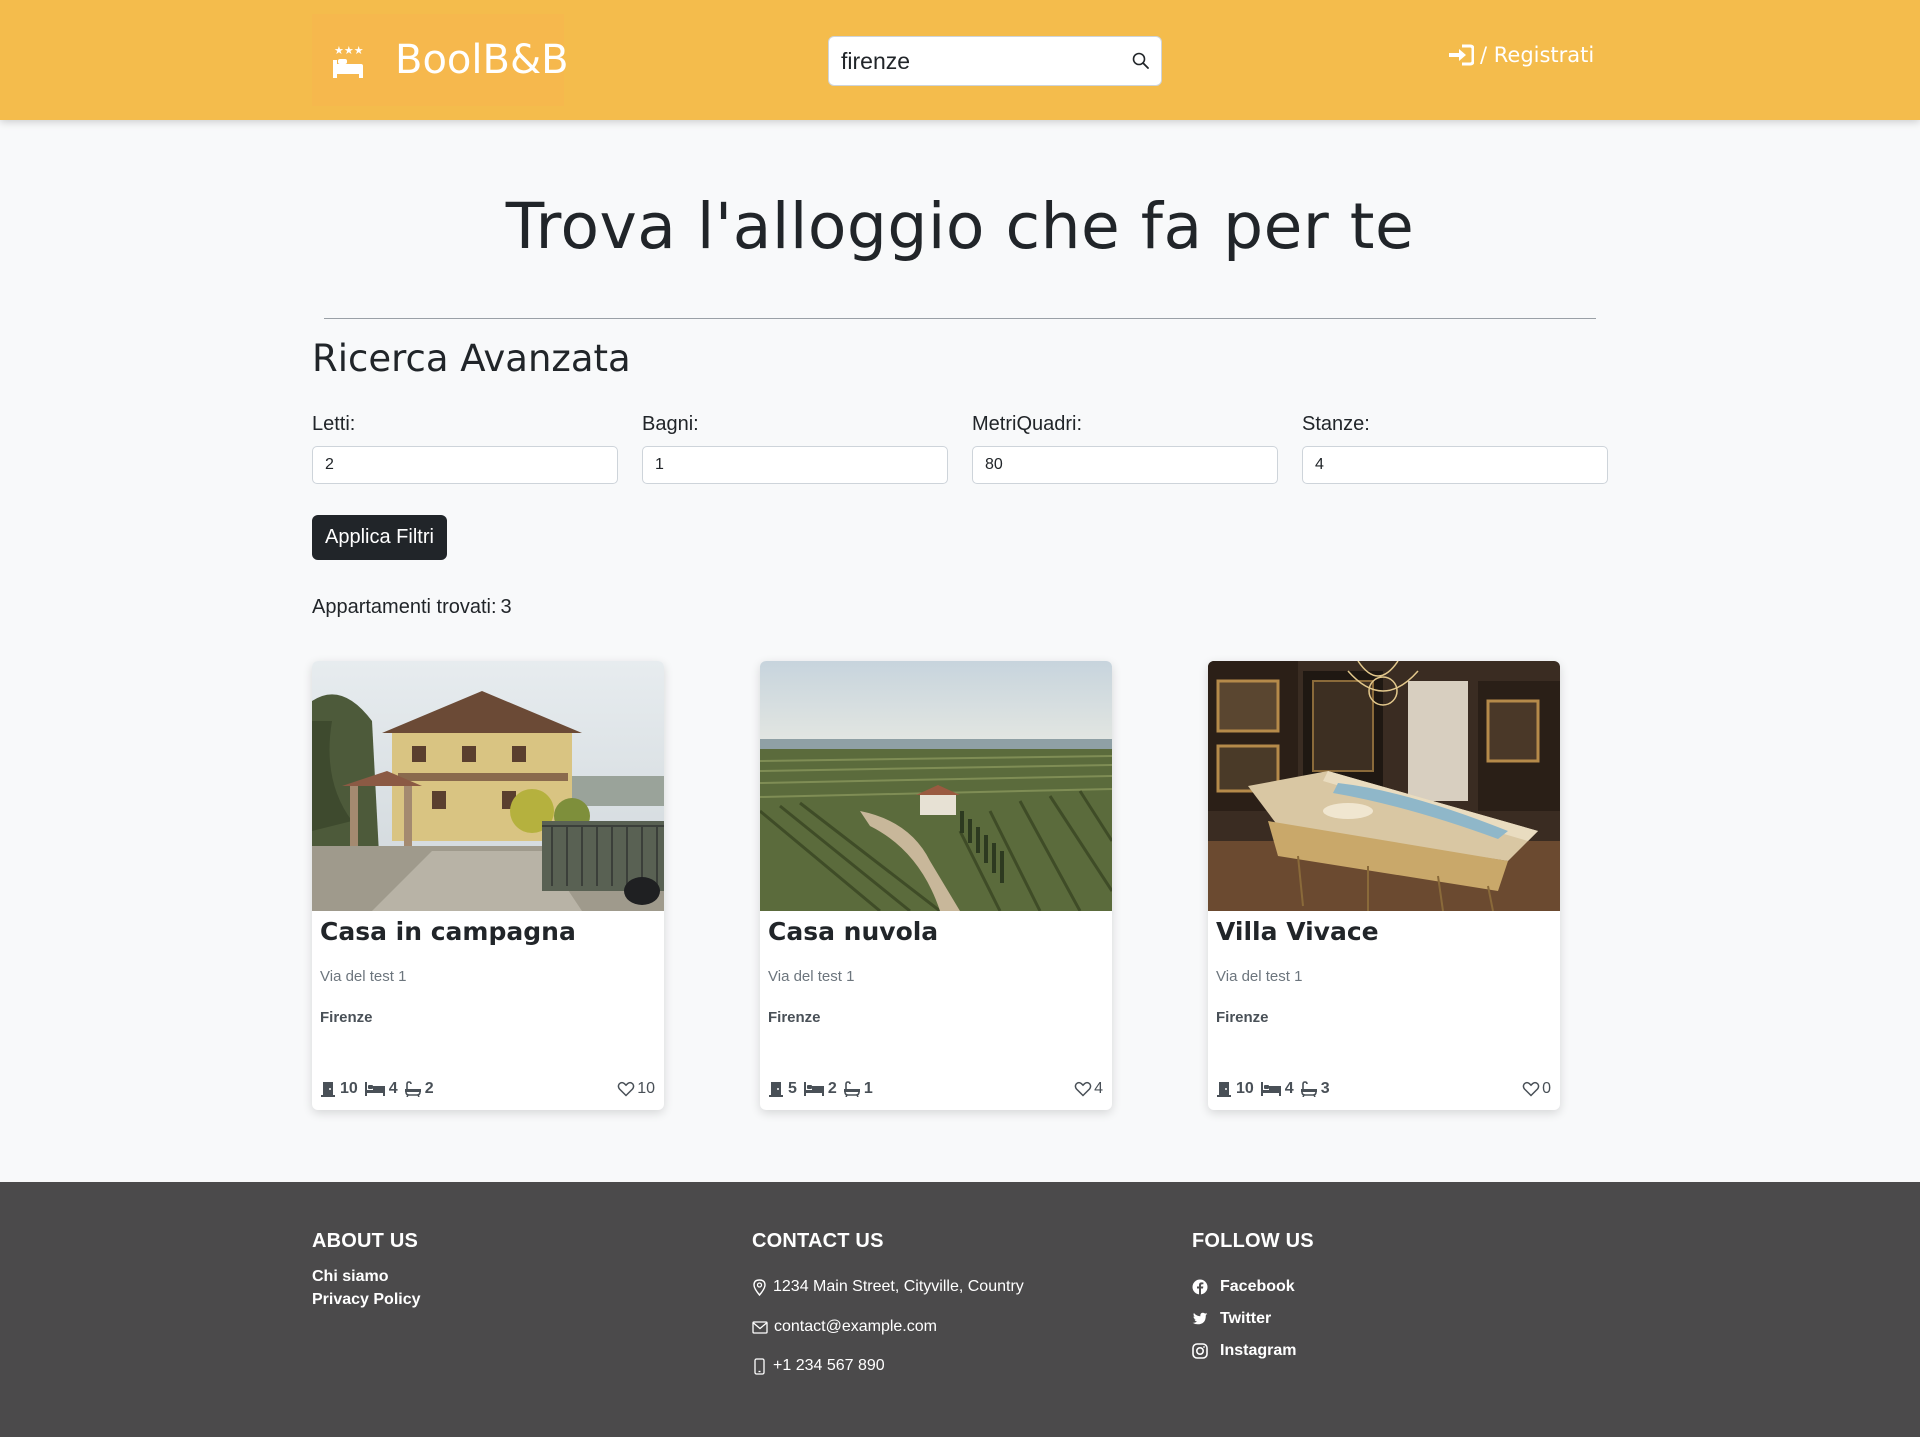  I want to click on envelope-icon, so click(760, 1327).